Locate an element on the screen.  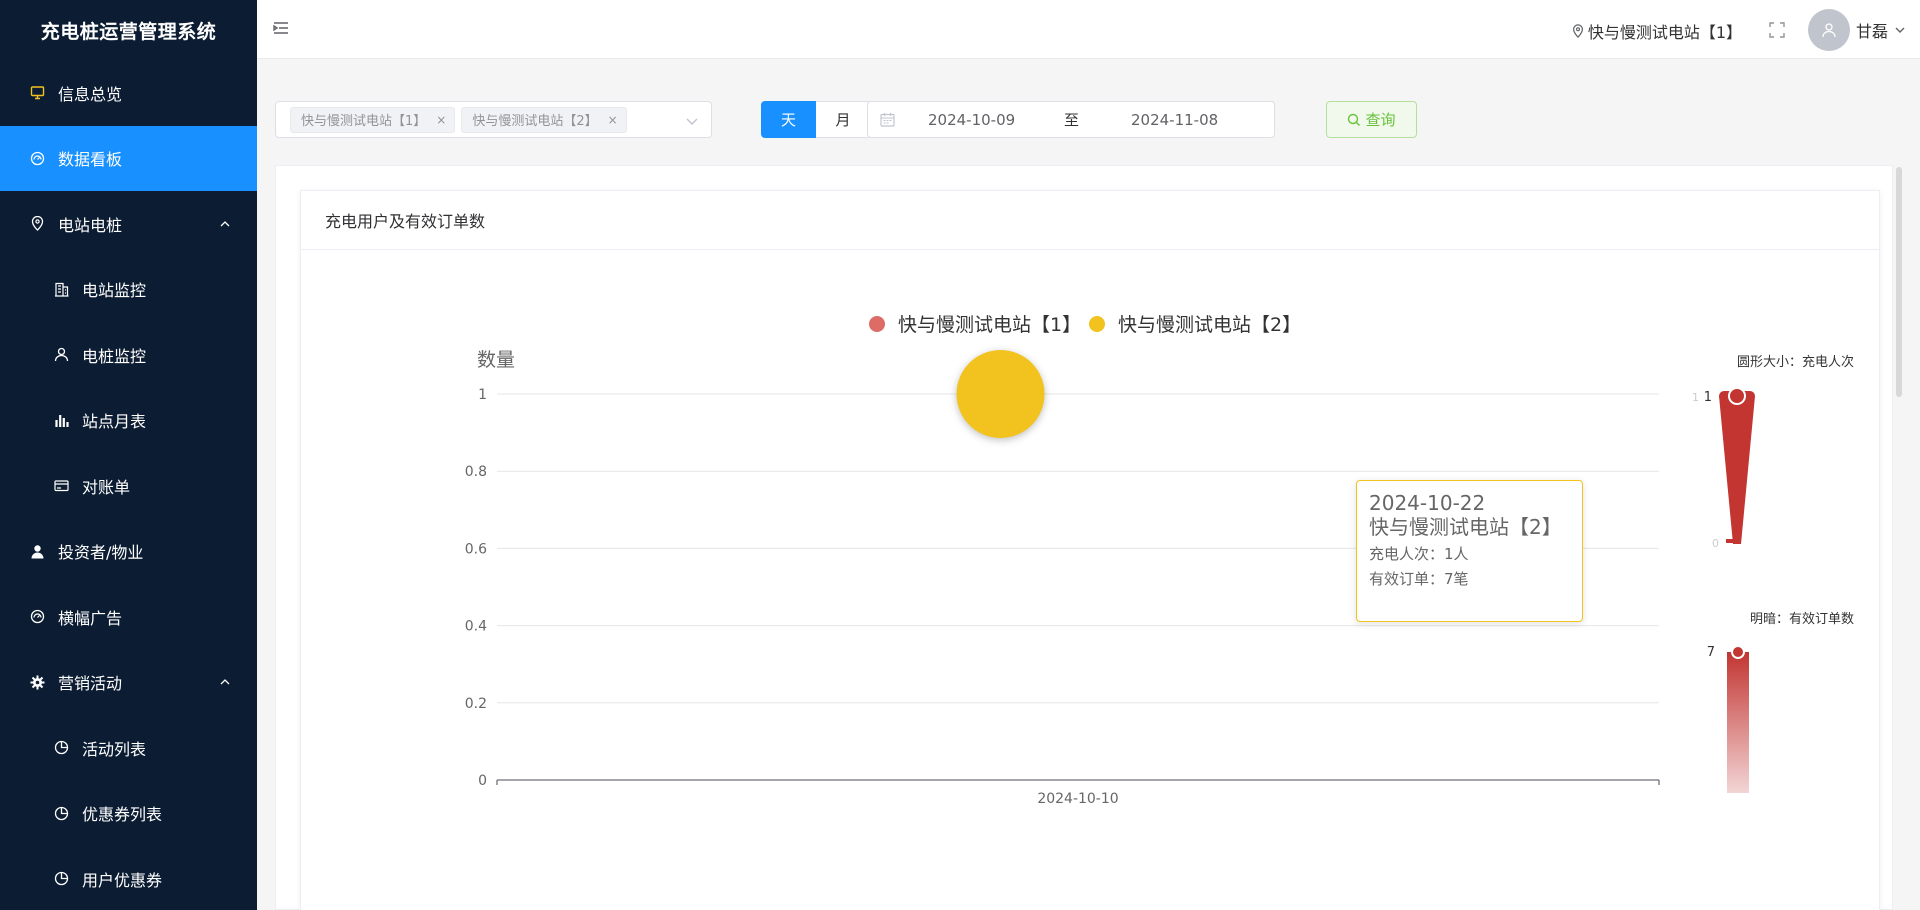
station-multi-select: 快与慢测试电站【1】 × 快与慢测试电站【2】 × is located at coordinates (493, 119).